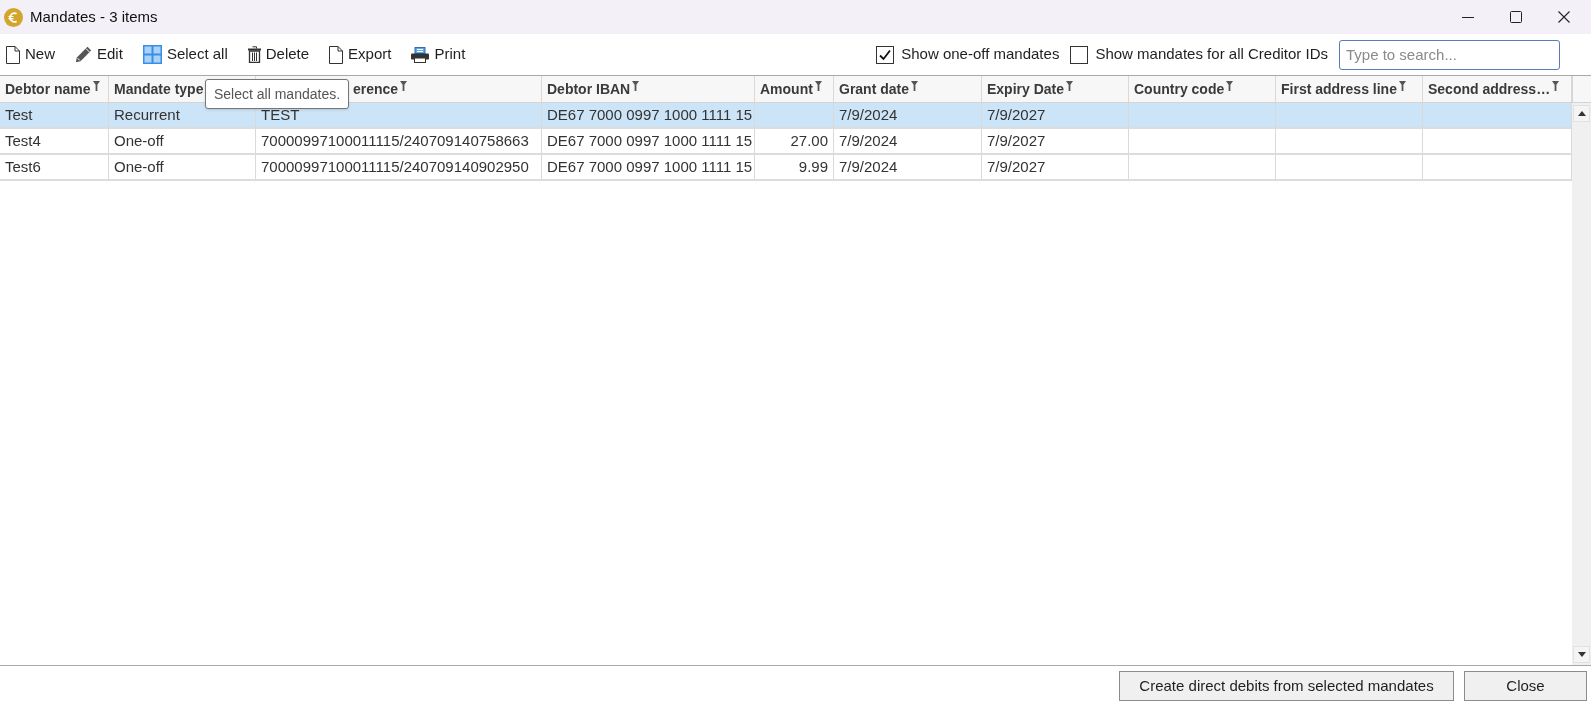 This screenshot has width=1591, height=702. I want to click on table-cell-text: Recurrent, so click(147, 114).